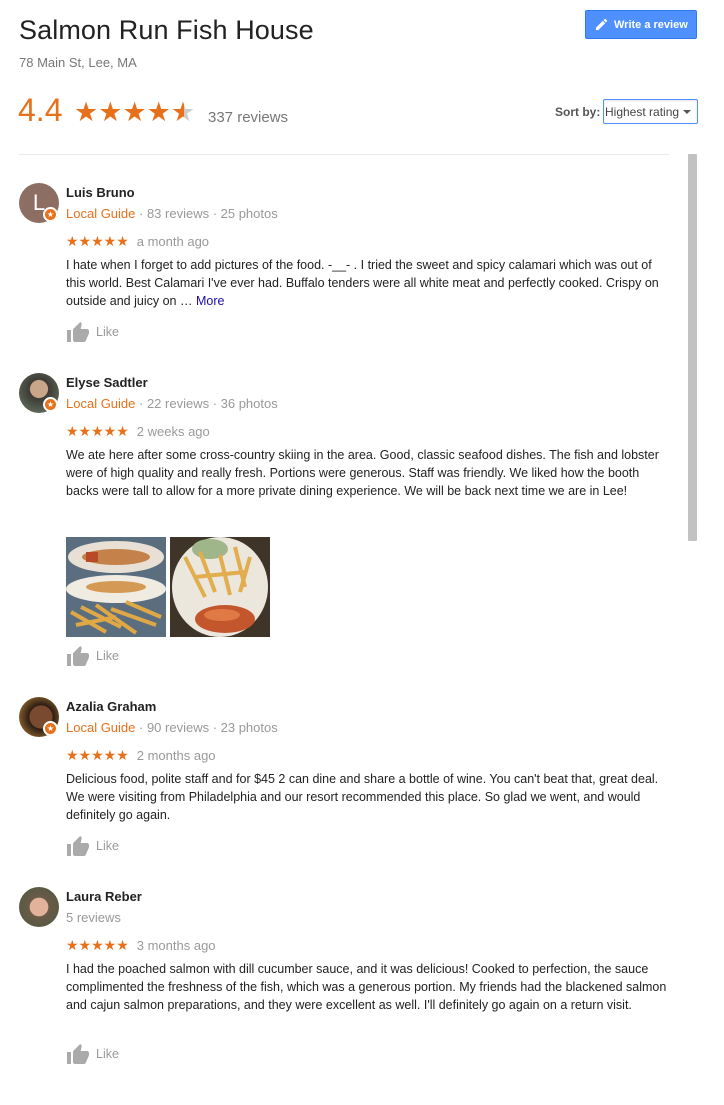 The image size is (724, 1105). What do you see at coordinates (692, 347) in the screenshot?
I see `scrollbar-thumb` at bounding box center [692, 347].